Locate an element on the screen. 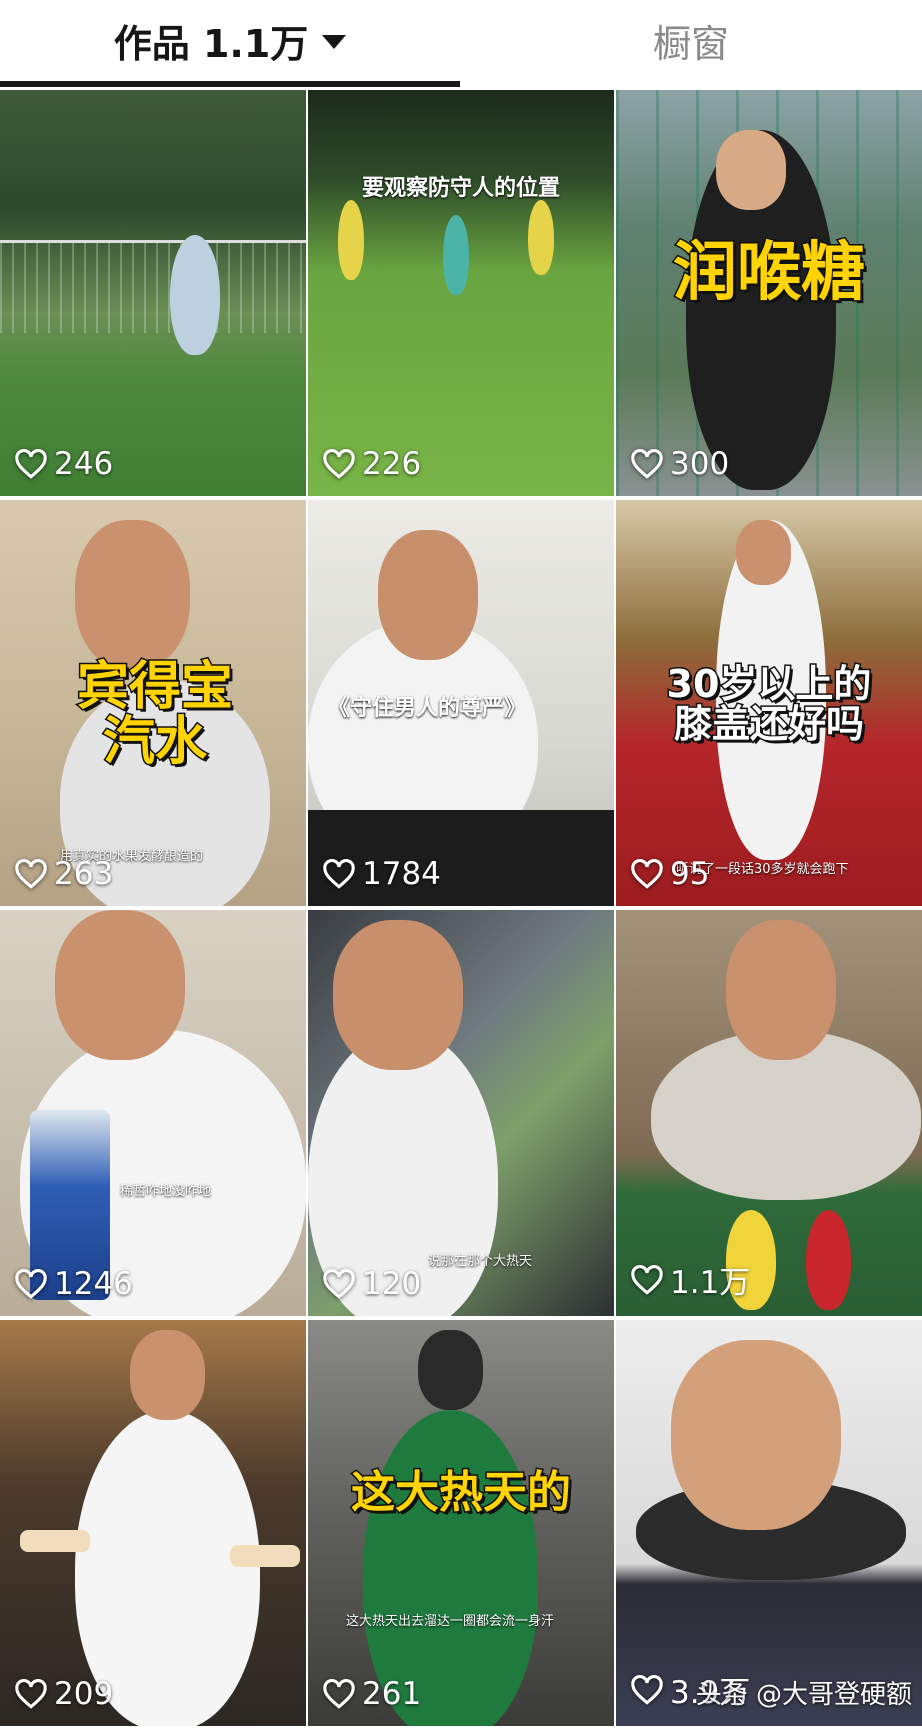 This screenshot has height=1731, width=922. like-count-value: 261 is located at coordinates (392, 1694).